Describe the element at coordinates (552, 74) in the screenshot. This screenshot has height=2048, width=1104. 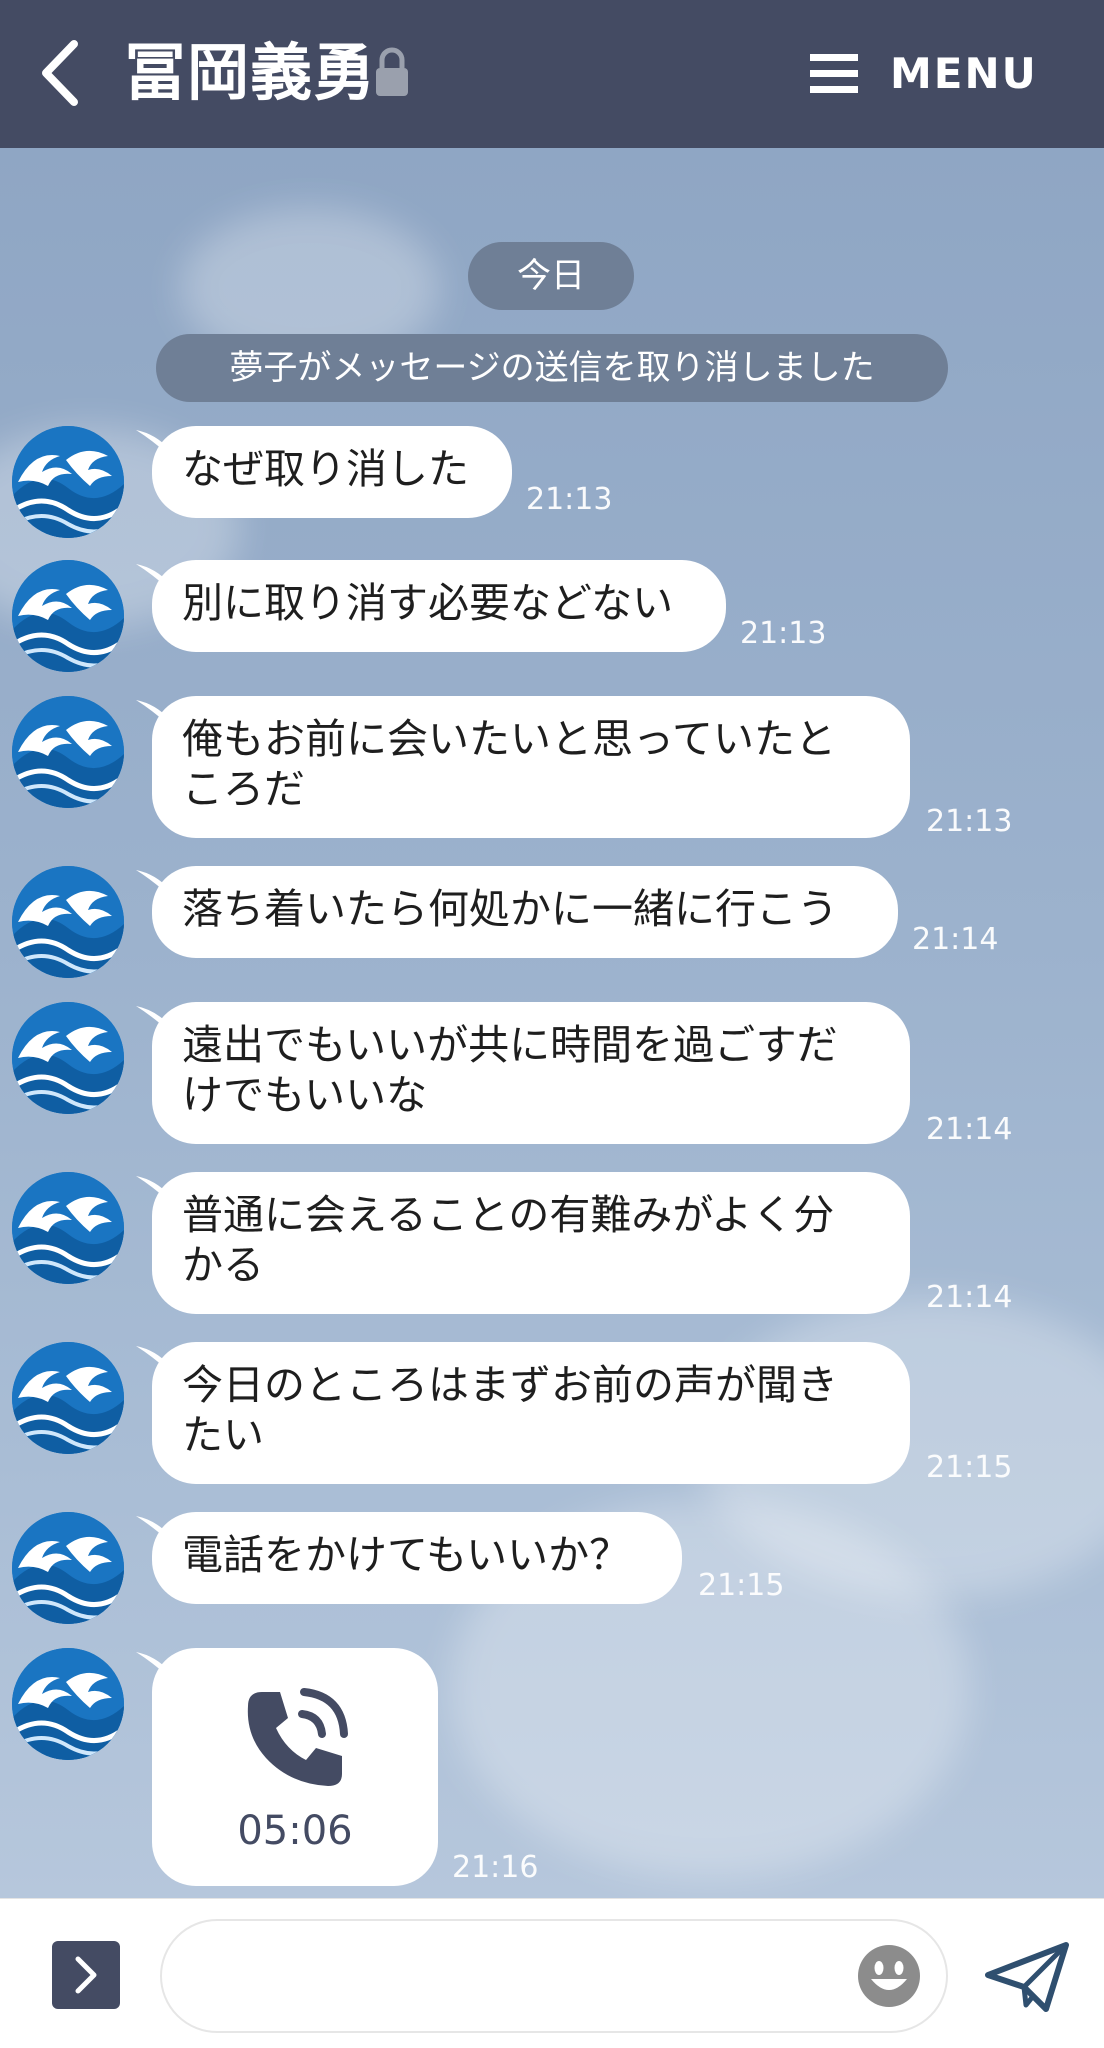
I see `chat-header: 冨岡義勇 MENU` at that location.